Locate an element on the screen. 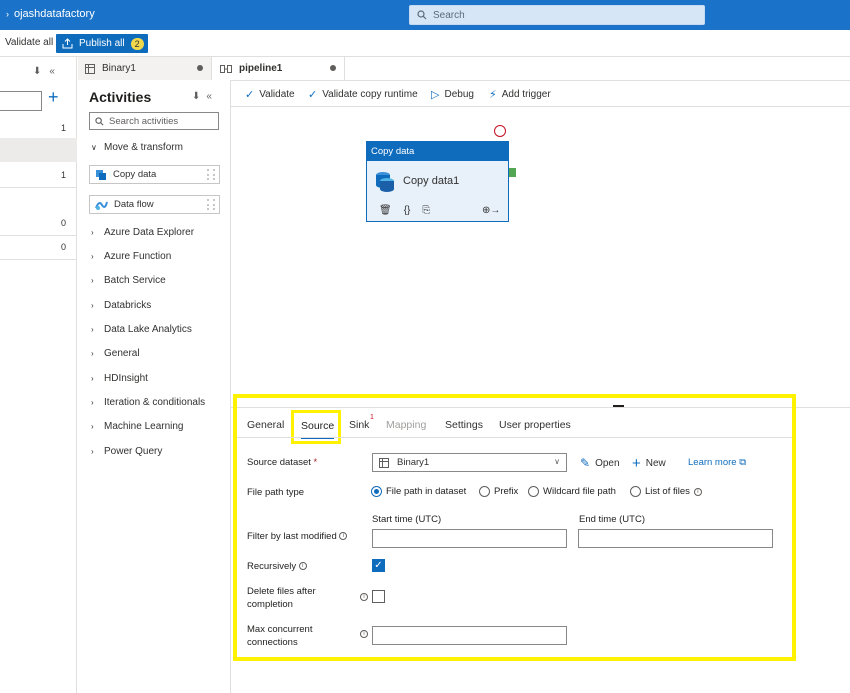 This screenshot has width=850, height=693. radio-label: Prefix is located at coordinates (506, 491).